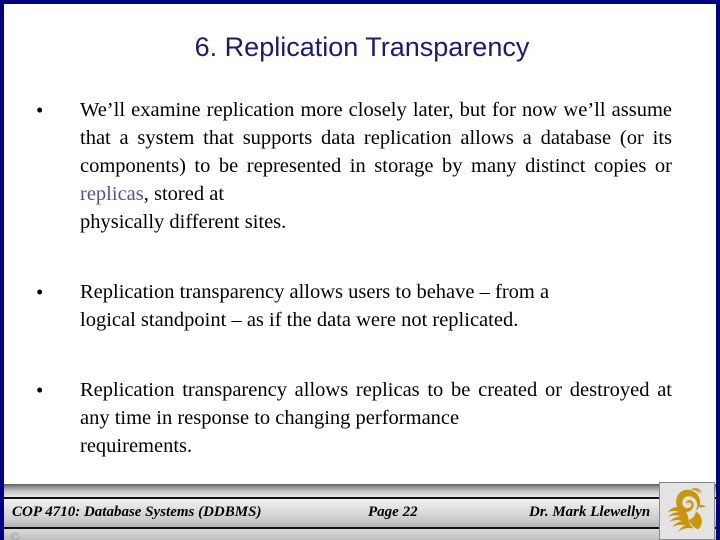 The height and width of the screenshot is (540, 720). I want to click on footer-author-label: Dr. Mark Llewellyn, so click(590, 512).